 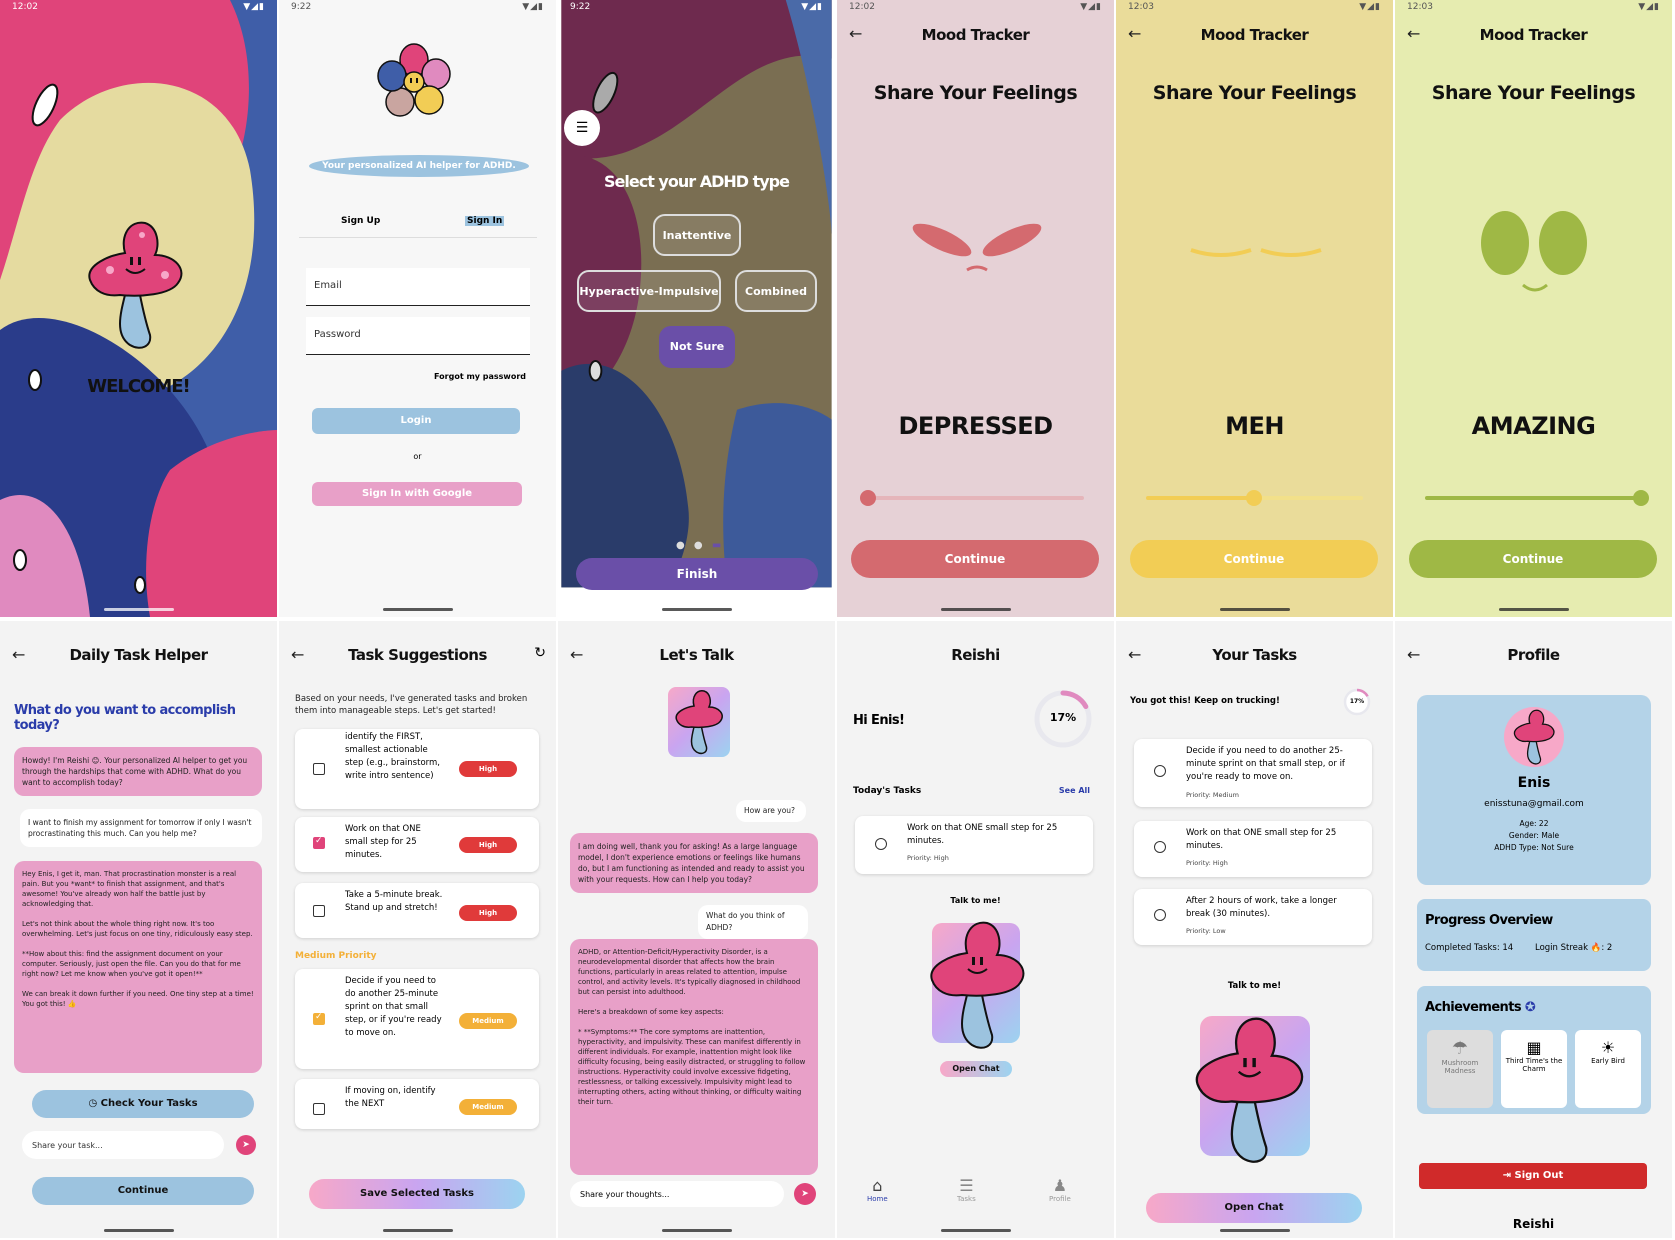 What do you see at coordinates (1357, 701) in the screenshot?
I see `progress-percent: 17%` at bounding box center [1357, 701].